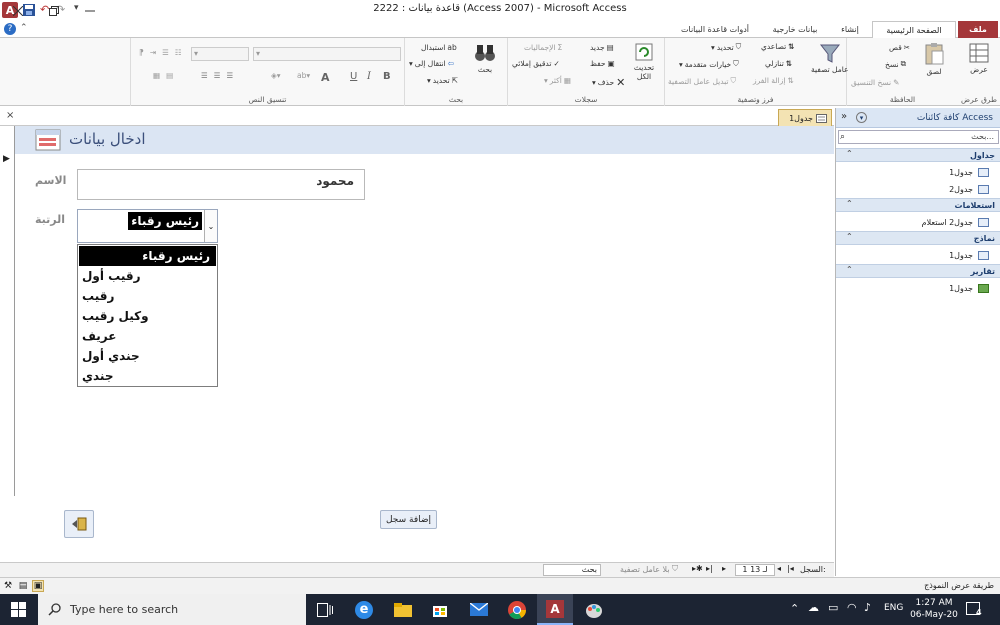 This screenshot has height=625, width=1000. I want to click on numbering-icon: ☷, so click(178, 52).